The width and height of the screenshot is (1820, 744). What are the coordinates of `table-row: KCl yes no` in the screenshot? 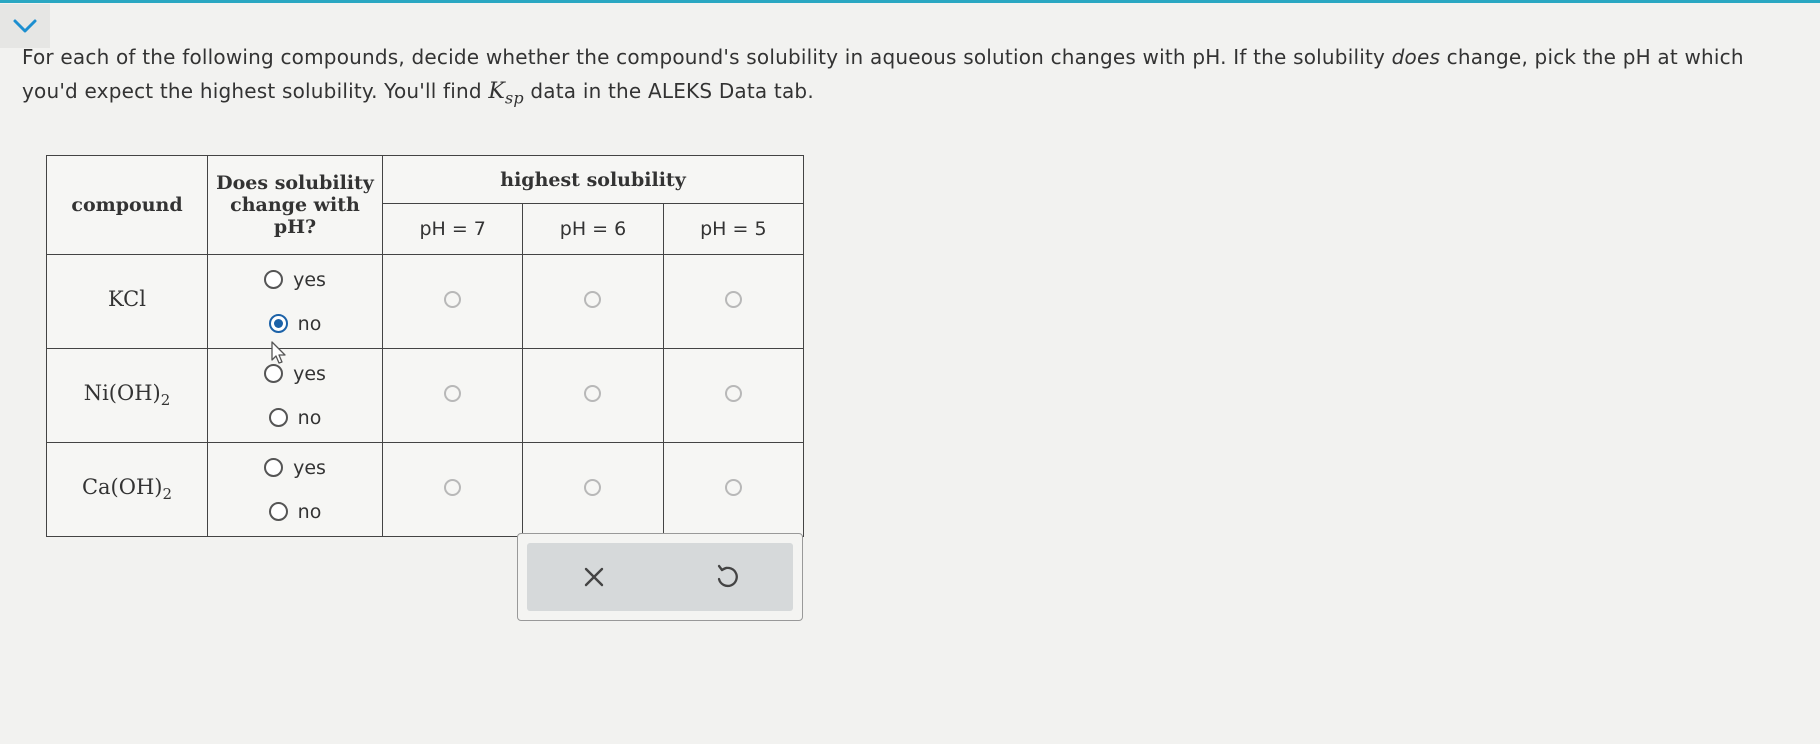 It's located at (425, 301).